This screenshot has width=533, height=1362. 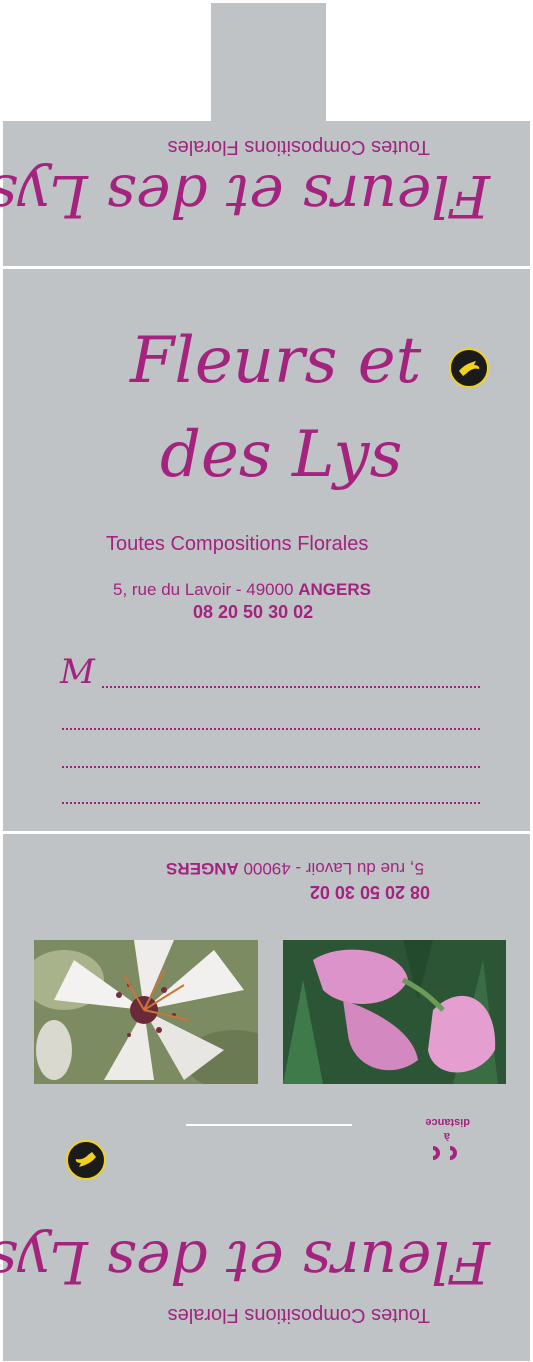 What do you see at coordinates (268, 62) in the screenshot?
I see `hang-tab` at bounding box center [268, 62].